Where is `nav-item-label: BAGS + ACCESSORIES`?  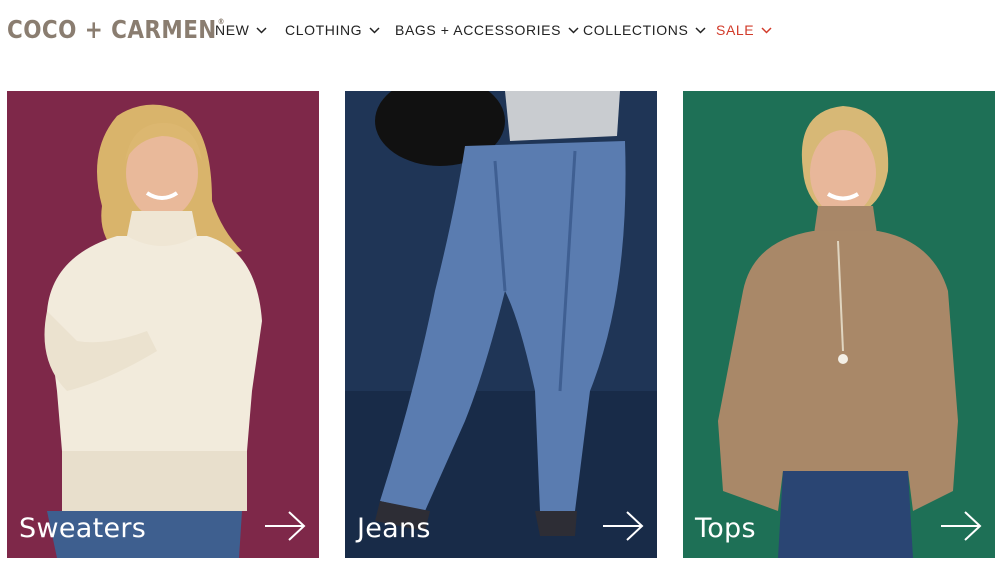 nav-item-label: BAGS + ACCESSORIES is located at coordinates (478, 30).